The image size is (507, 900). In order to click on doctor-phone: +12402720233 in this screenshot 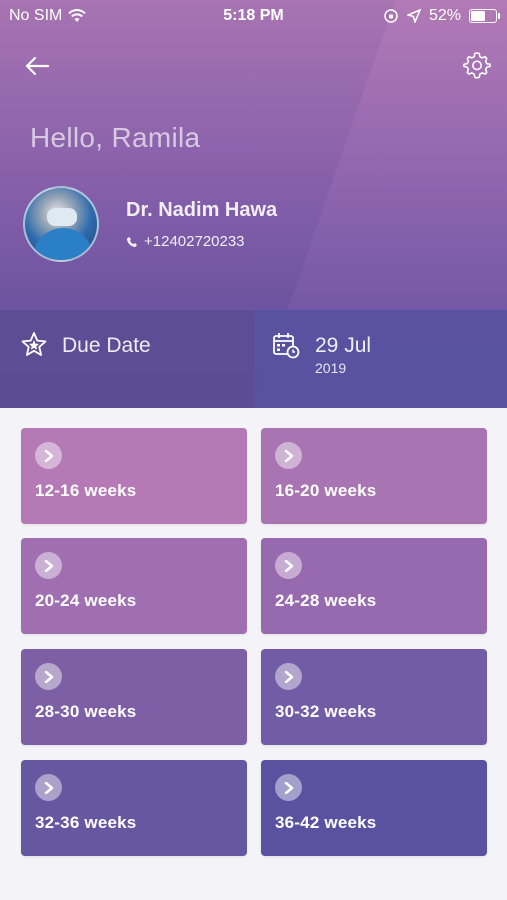, I will do `click(185, 241)`.